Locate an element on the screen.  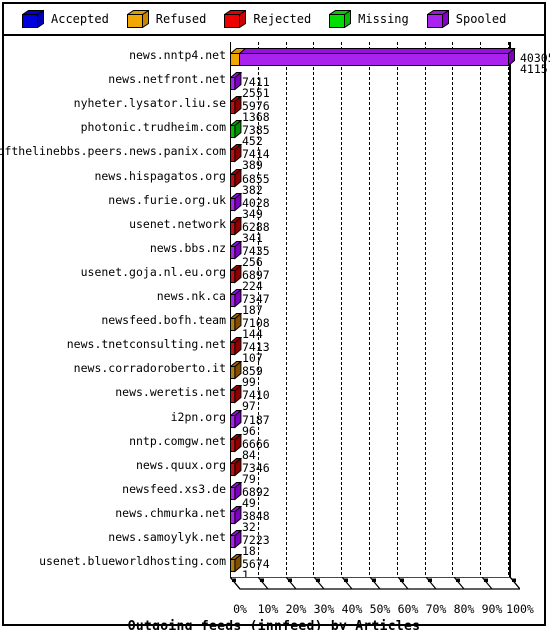
missing-swatch-icon is located at coordinates (340, 19).